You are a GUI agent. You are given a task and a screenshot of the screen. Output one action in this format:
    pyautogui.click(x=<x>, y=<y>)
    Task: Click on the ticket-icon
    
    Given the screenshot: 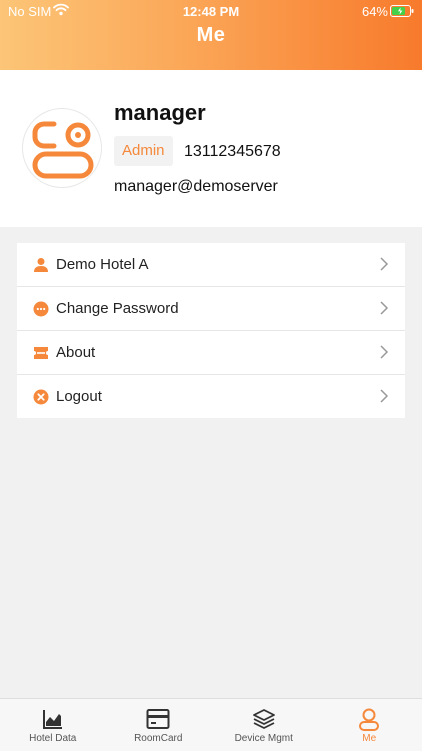 What is the action you would take?
    pyautogui.click(x=41, y=353)
    